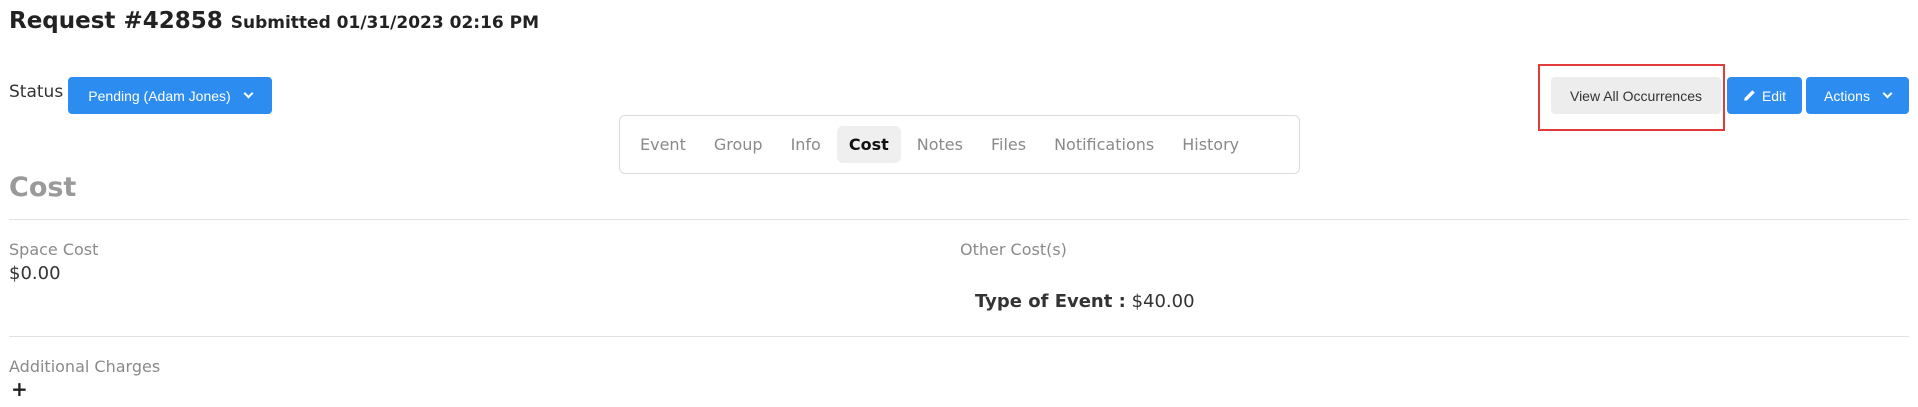 This screenshot has height=407, width=1918. Describe the element at coordinates (738, 144) in the screenshot. I see `tab-group: Group` at that location.